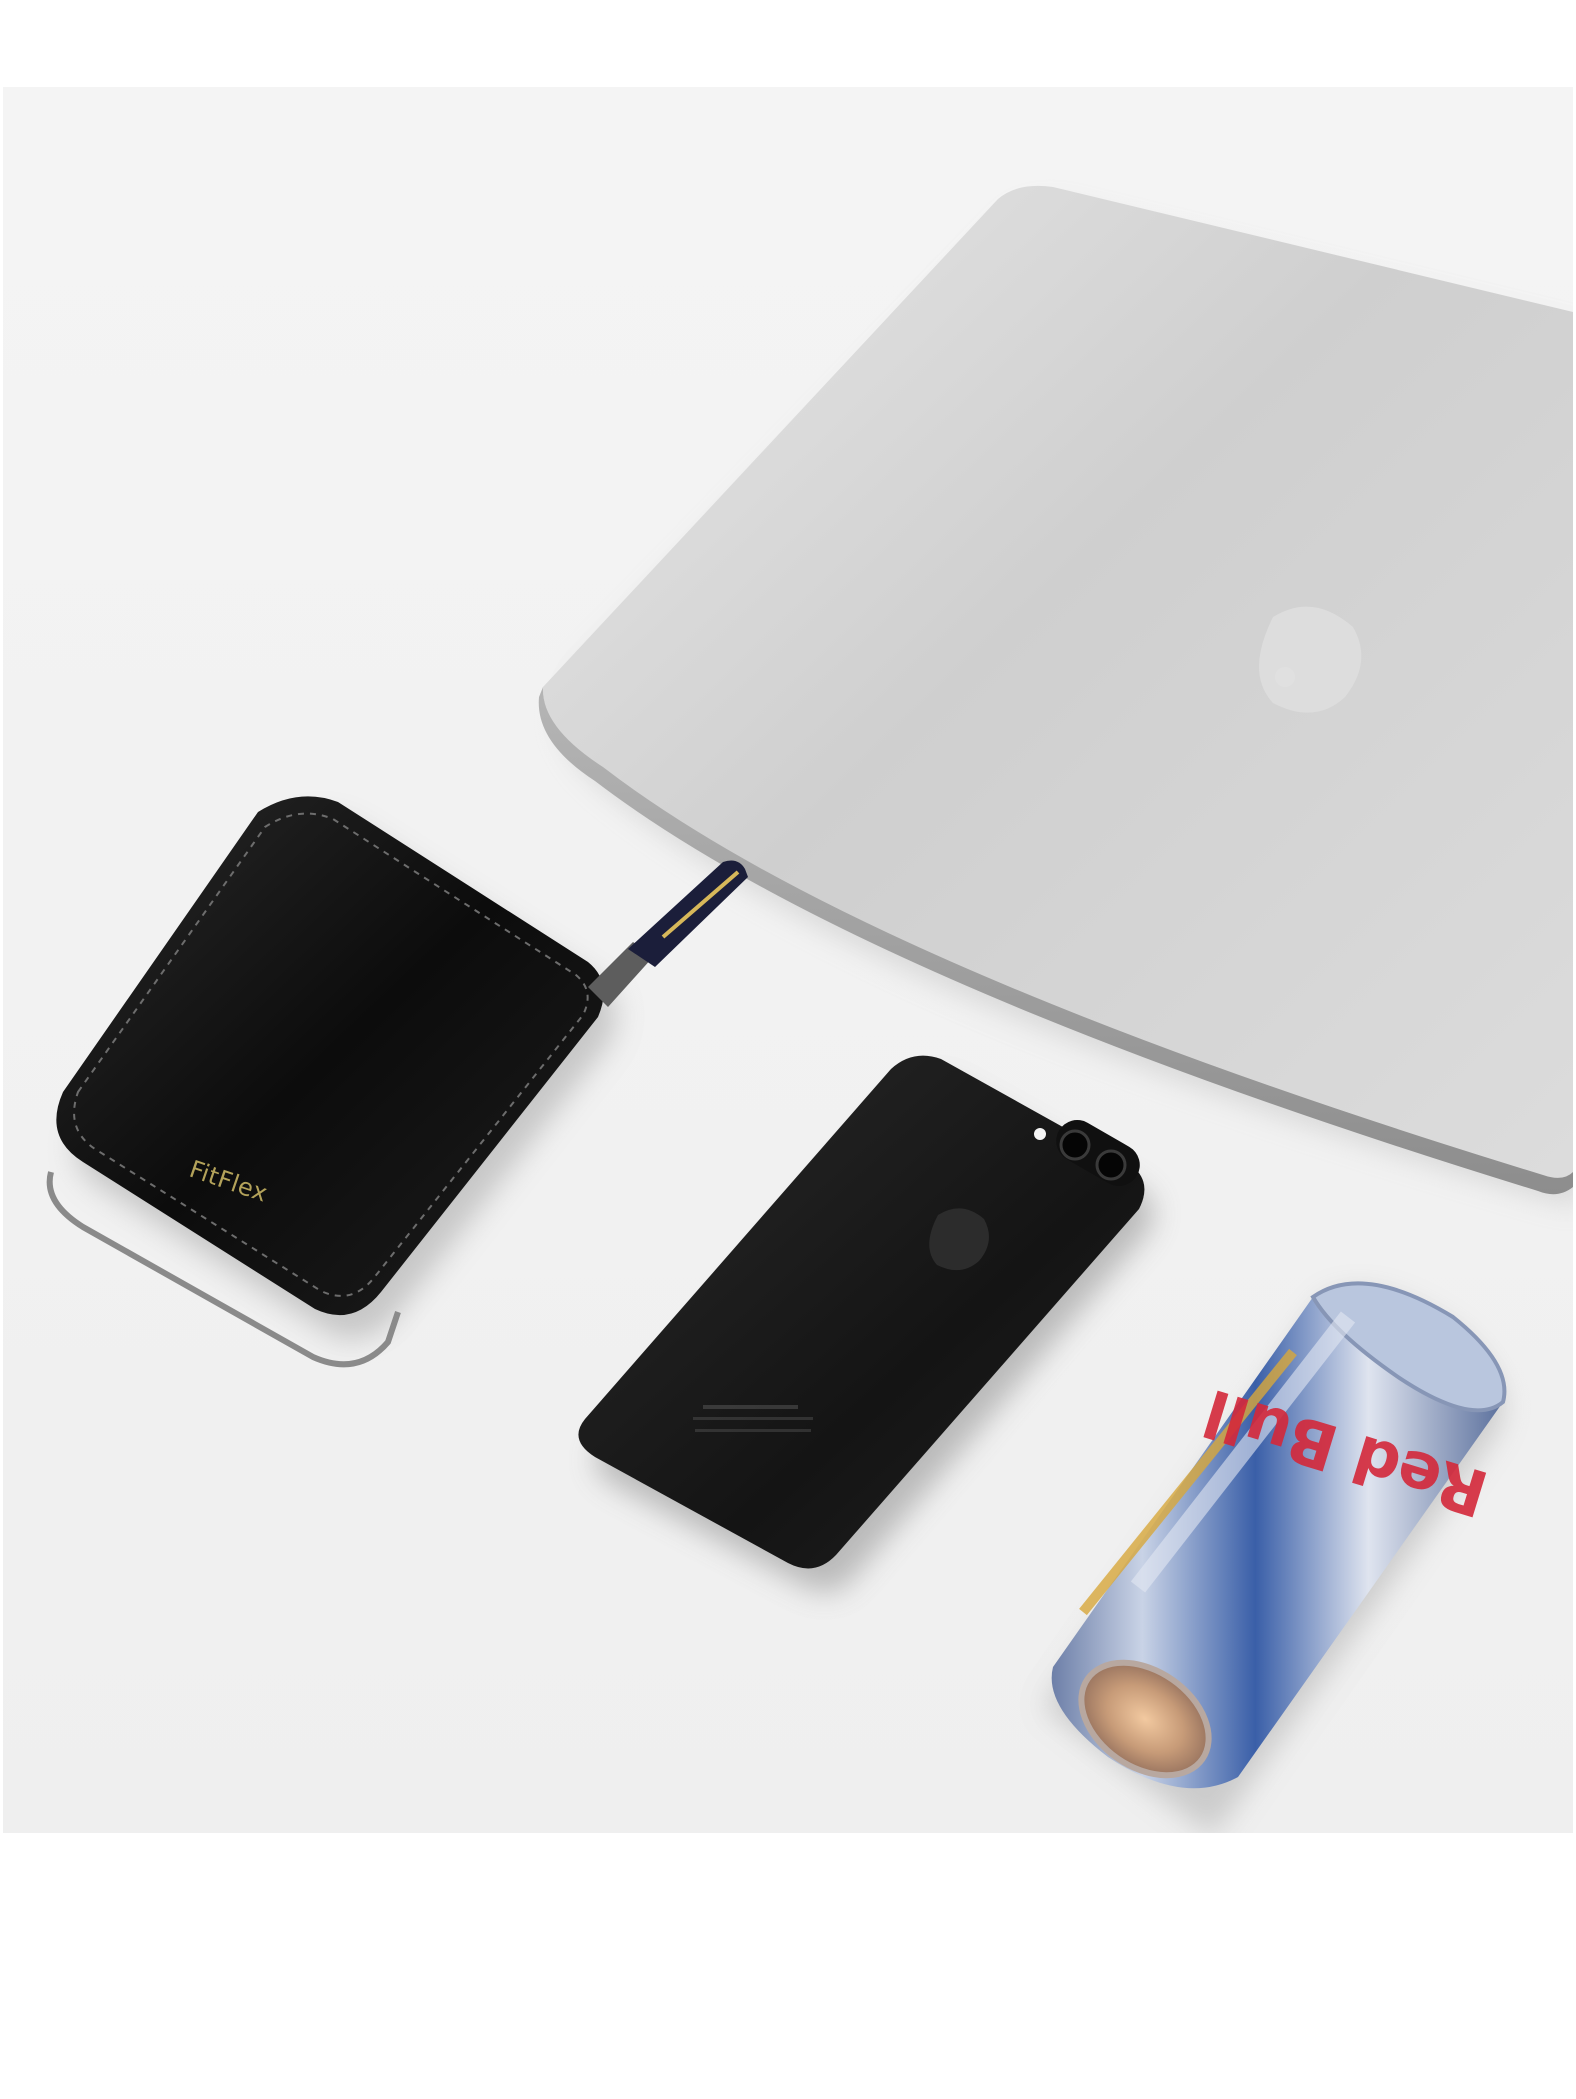 This screenshot has height=2099, width=1576. I want to click on drink-can, so click(1275, 1557).